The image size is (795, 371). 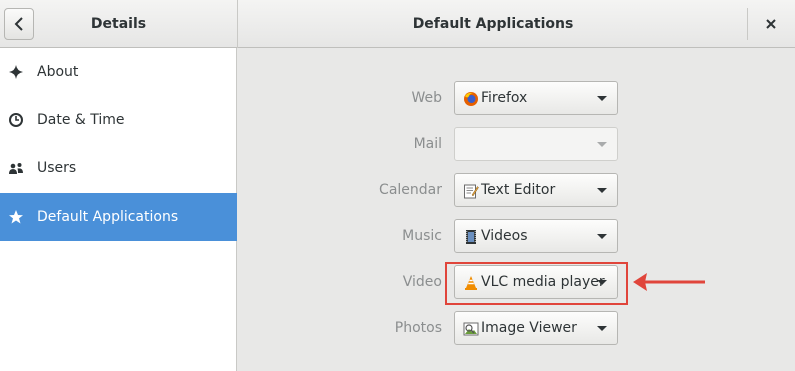 What do you see at coordinates (422, 236) in the screenshot?
I see `music-label: Music` at bounding box center [422, 236].